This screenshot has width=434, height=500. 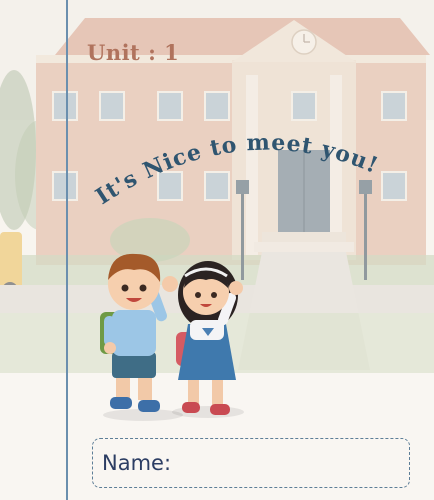 I want to click on margin-line, so click(x=67, y=250).